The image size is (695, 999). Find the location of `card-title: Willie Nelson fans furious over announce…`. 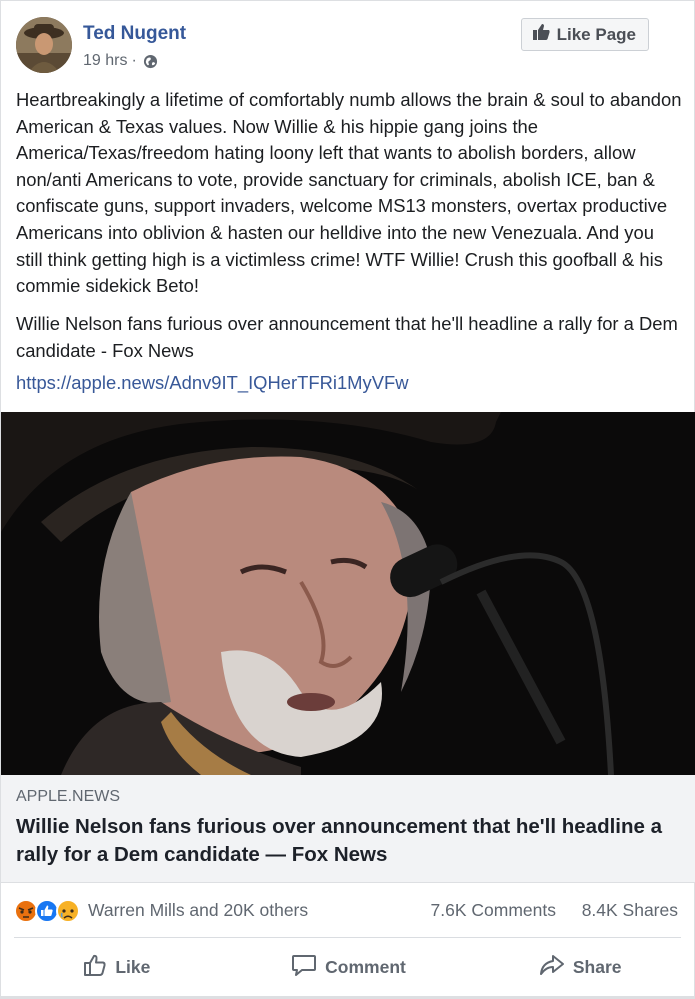

card-title: Willie Nelson fans furious over announce… is located at coordinates (346, 841).